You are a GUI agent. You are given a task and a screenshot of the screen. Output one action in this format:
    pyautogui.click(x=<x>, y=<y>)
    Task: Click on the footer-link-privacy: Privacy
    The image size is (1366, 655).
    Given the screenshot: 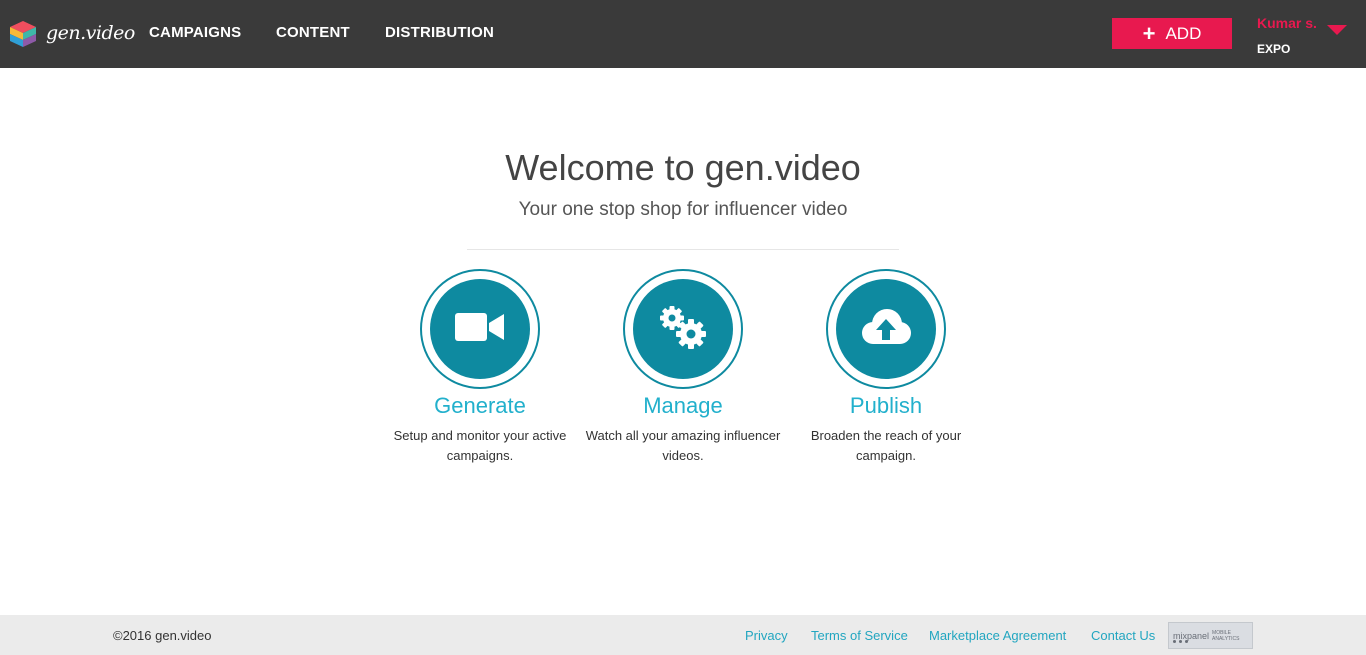 What is the action you would take?
    pyautogui.click(x=766, y=635)
    